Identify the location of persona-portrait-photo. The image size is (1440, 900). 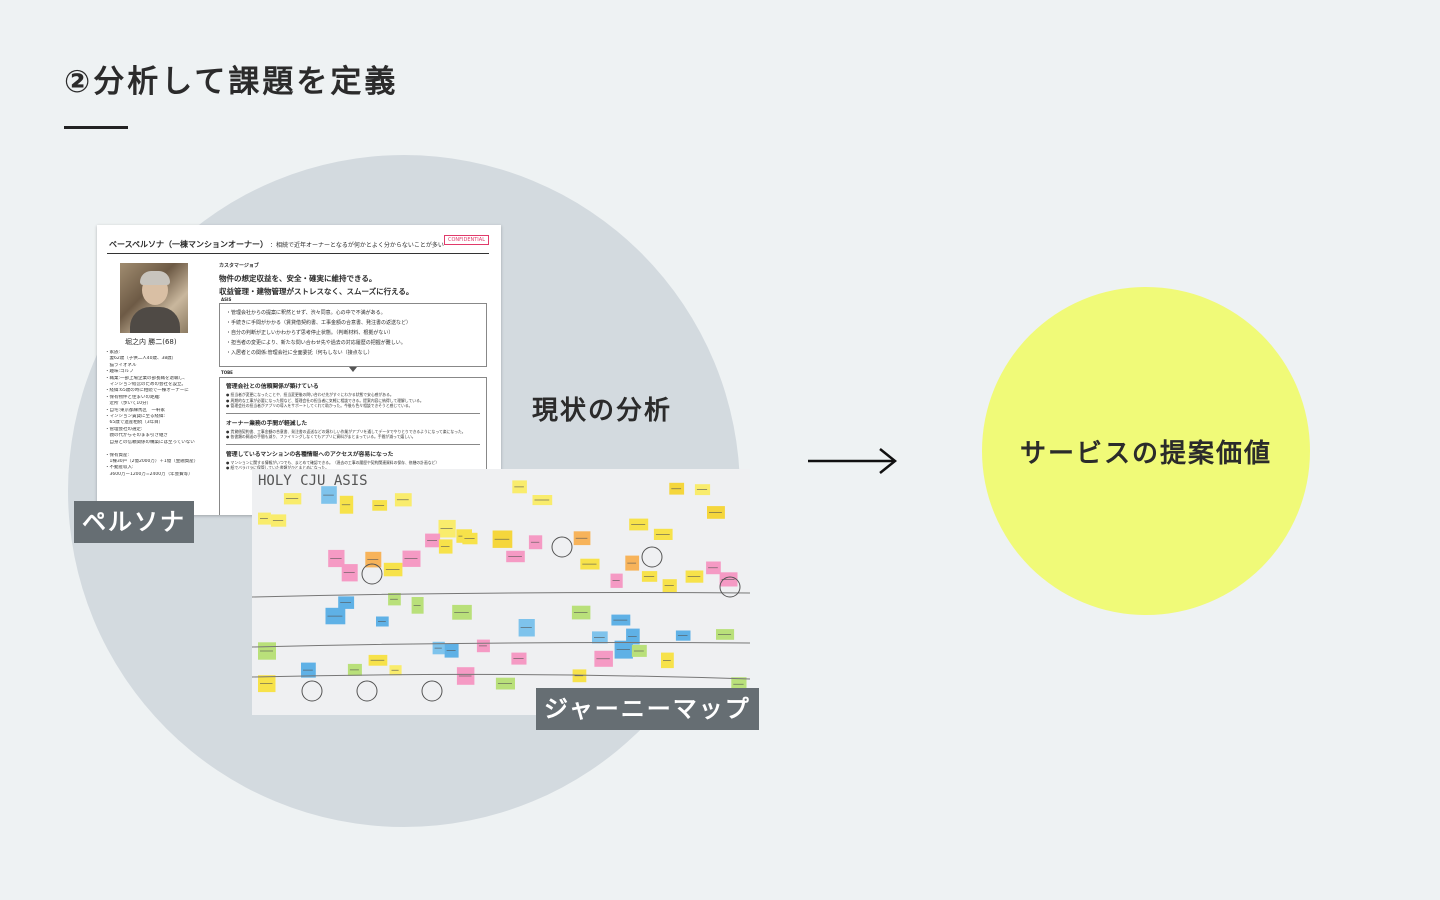
(154, 298).